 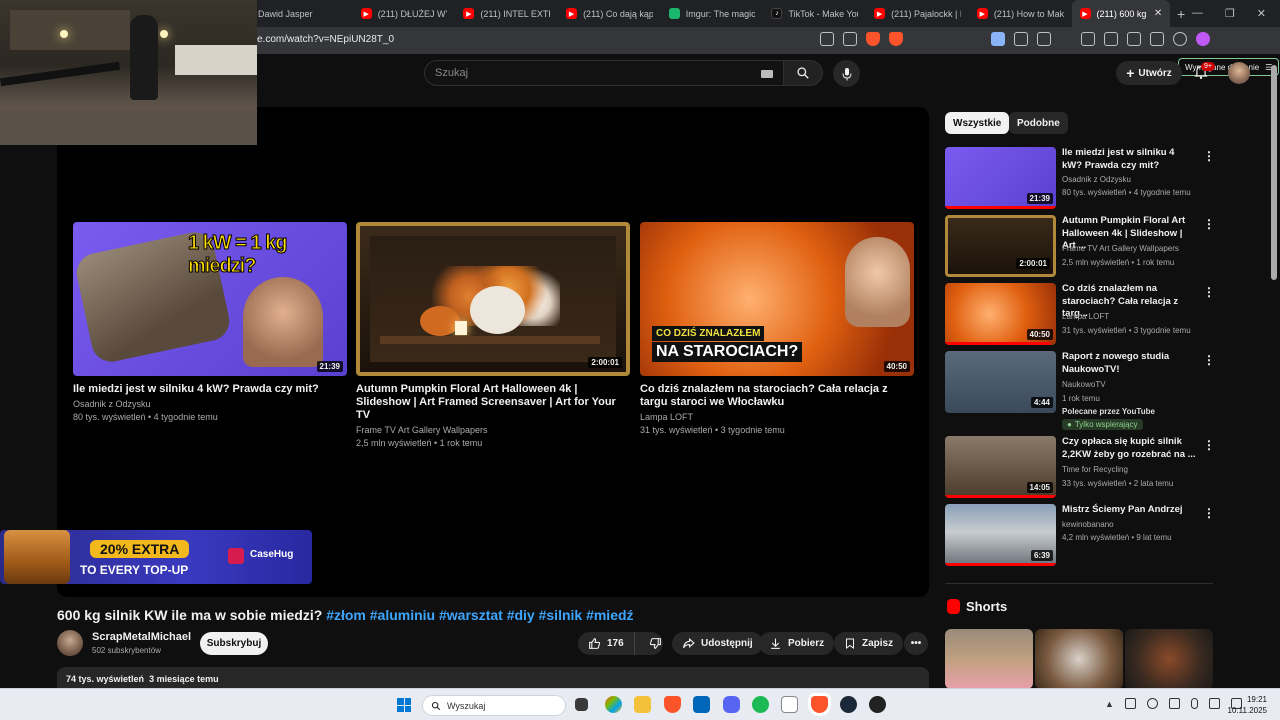 What do you see at coordinates (789, 704) in the screenshot?
I see `notepad-icon` at bounding box center [789, 704].